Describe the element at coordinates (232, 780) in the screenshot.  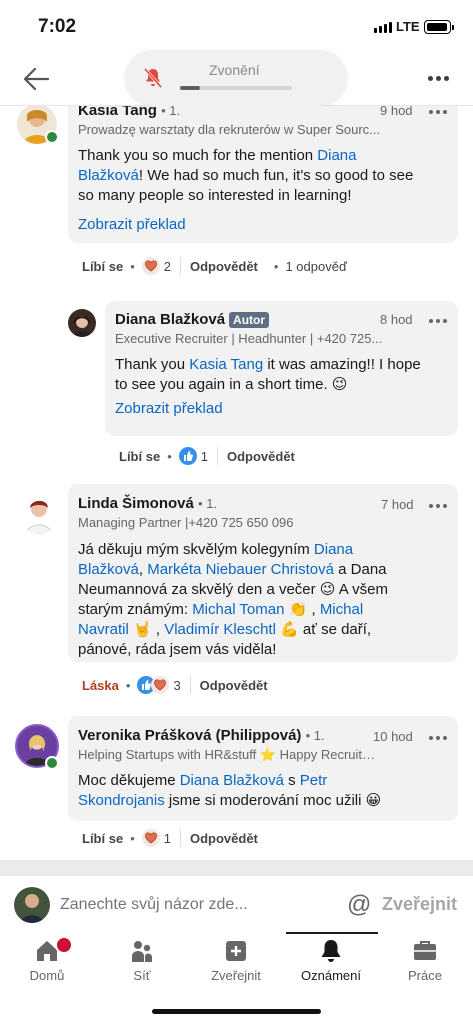
I see `mention-link: Diana Blažková` at that location.